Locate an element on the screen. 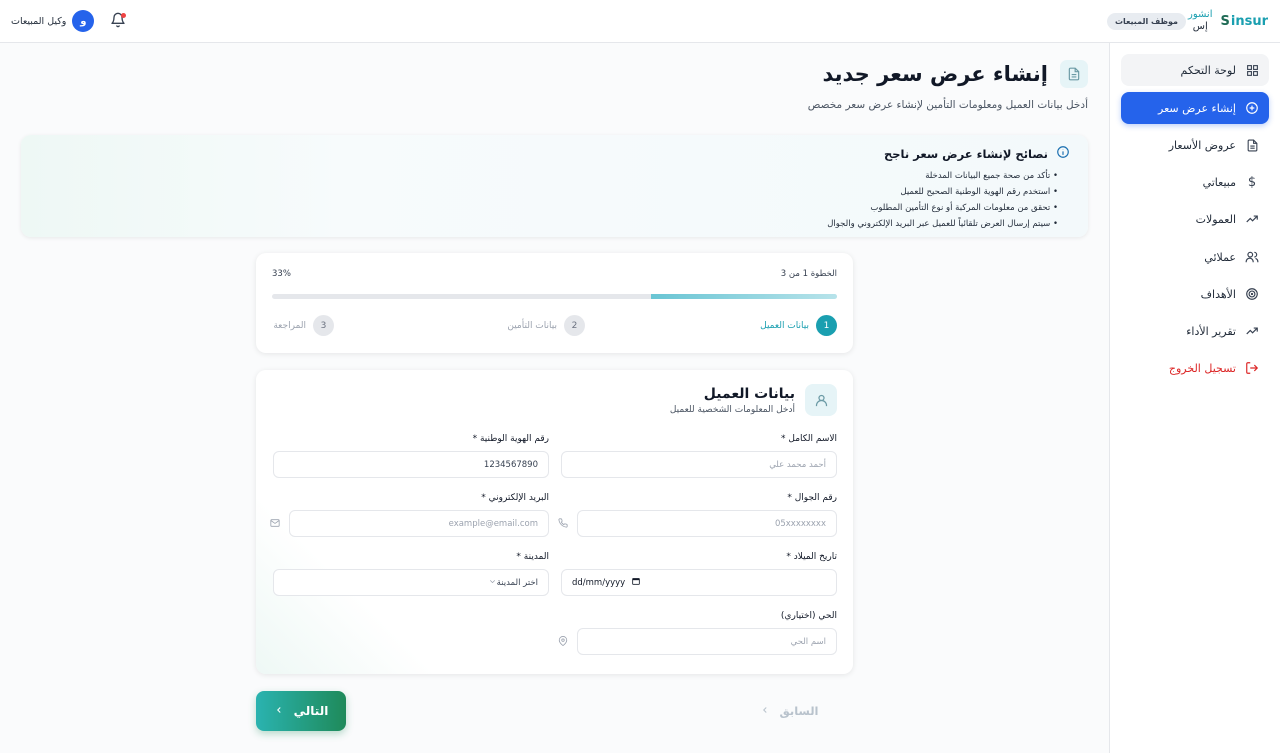  notification-dot is located at coordinates (123, 15).